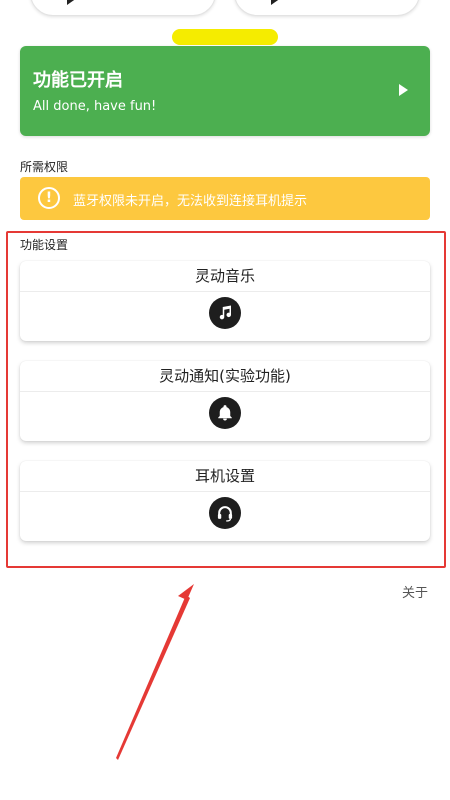  Describe the element at coordinates (225, 91) in the screenshot. I see `status-card: 功能已开启 All done, have fun!` at that location.